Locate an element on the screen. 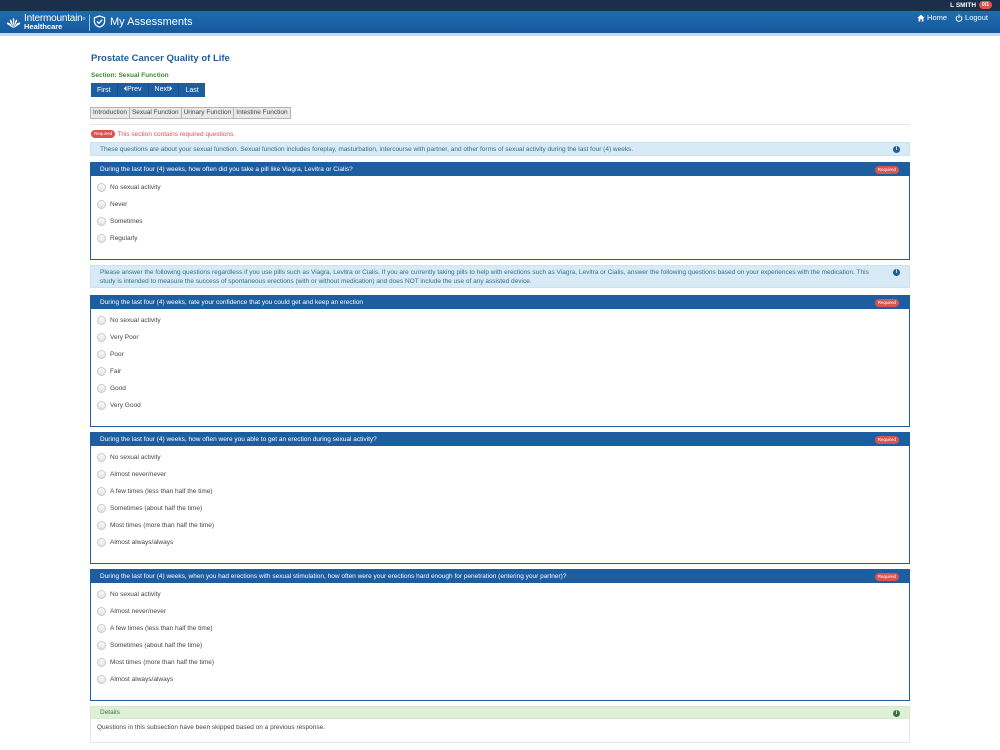 The width and height of the screenshot is (1000, 750). option-label: A few times (less than half the time) is located at coordinates (161, 628).